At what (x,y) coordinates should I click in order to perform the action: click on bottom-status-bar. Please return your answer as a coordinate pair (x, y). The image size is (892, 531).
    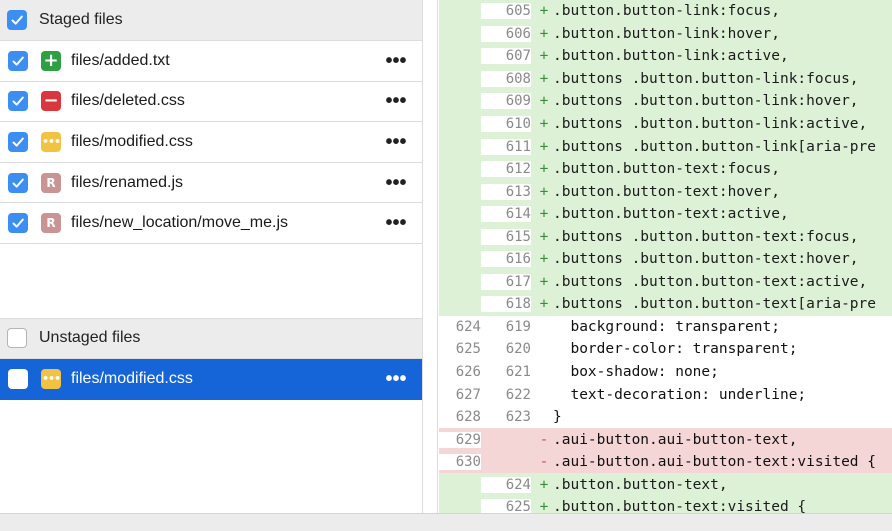
    Looking at the image, I should click on (446, 522).